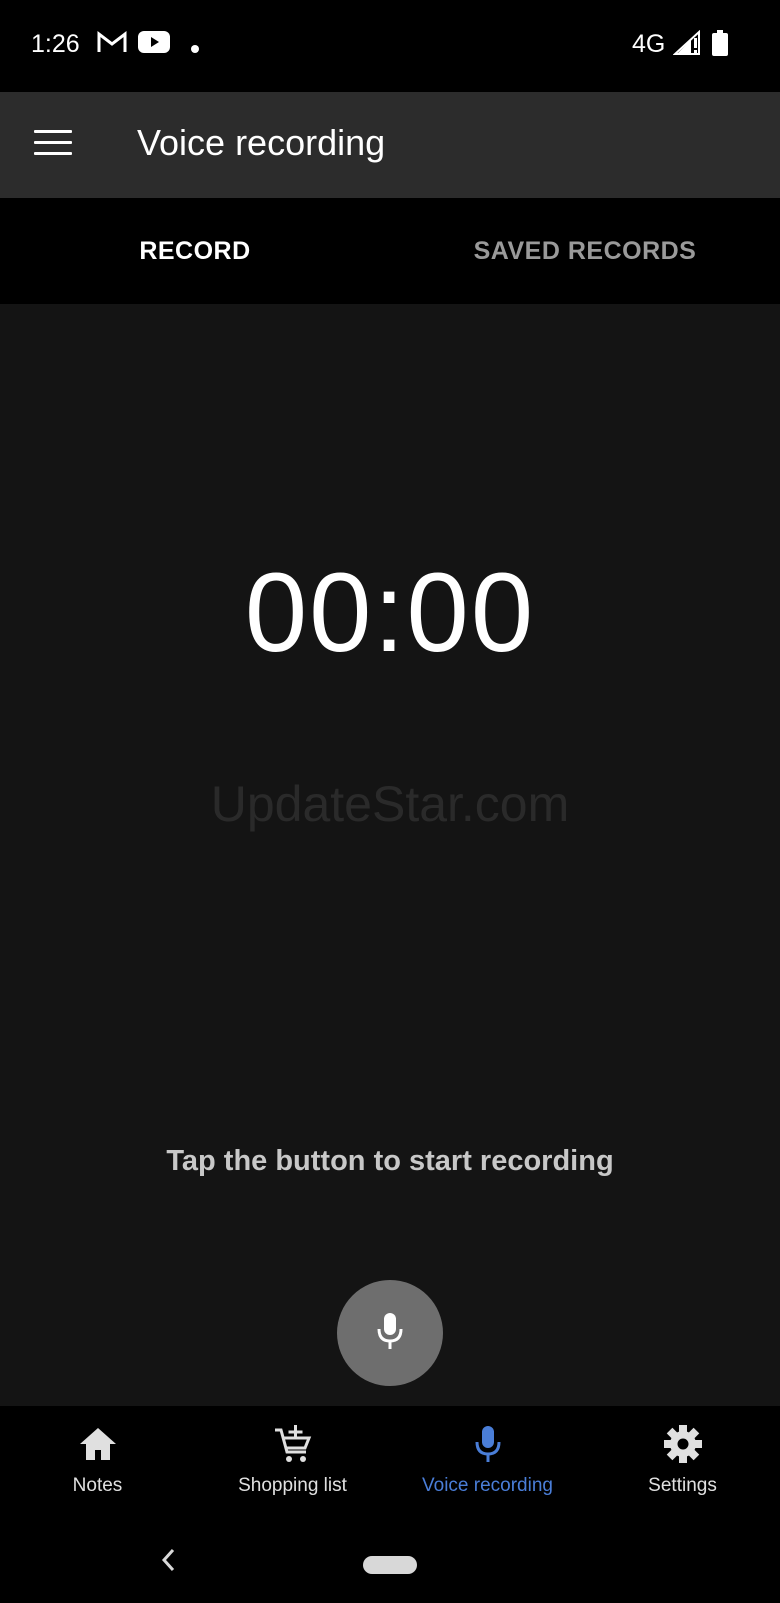  I want to click on nav-label-shopping-list: Shopping list, so click(292, 1485).